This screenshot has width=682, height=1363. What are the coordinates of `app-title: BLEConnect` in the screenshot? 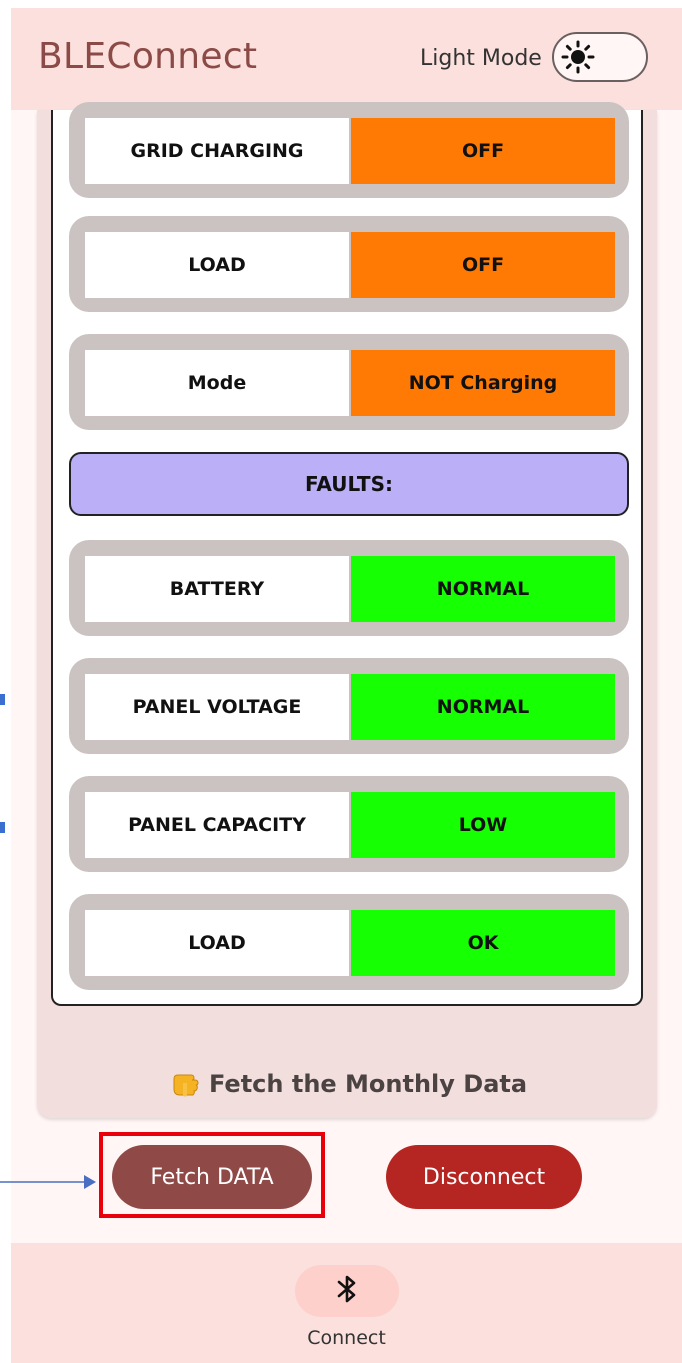 It's located at (148, 56).